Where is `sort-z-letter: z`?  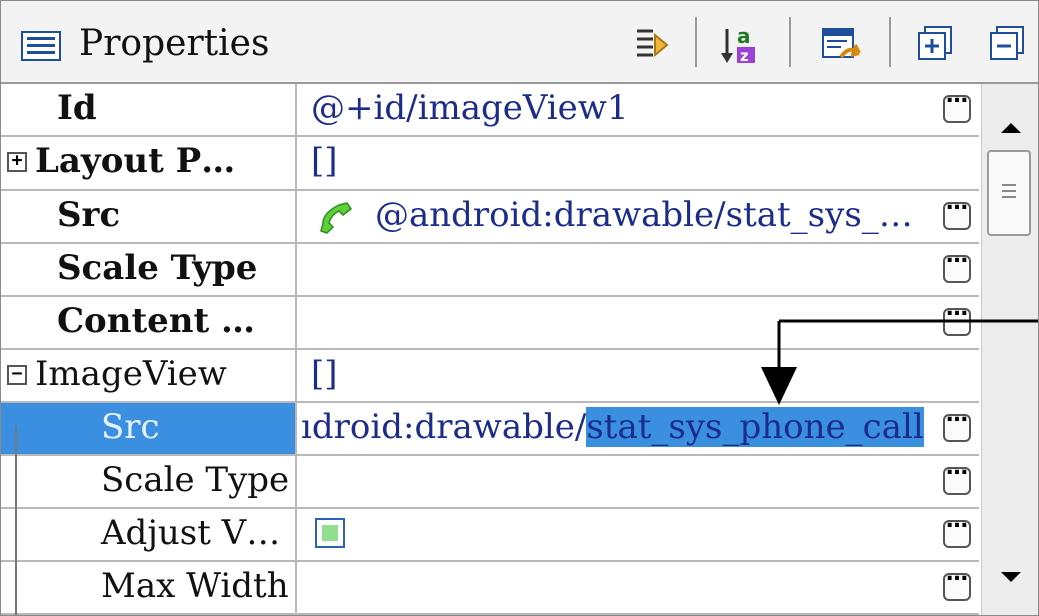 sort-z-letter: z is located at coordinates (744, 56).